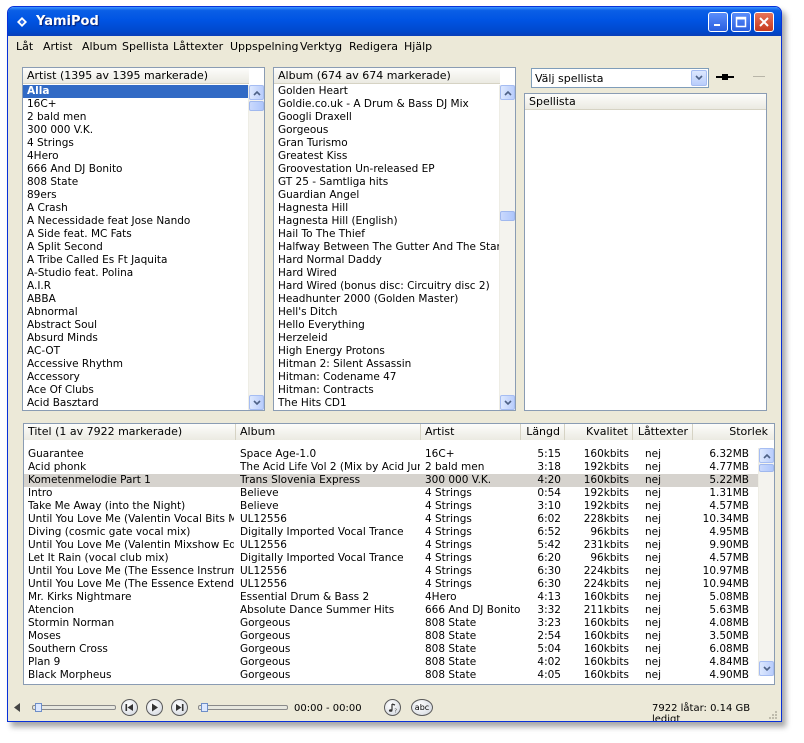  What do you see at coordinates (136, 104) in the screenshot?
I see `list-item: 16C+` at bounding box center [136, 104].